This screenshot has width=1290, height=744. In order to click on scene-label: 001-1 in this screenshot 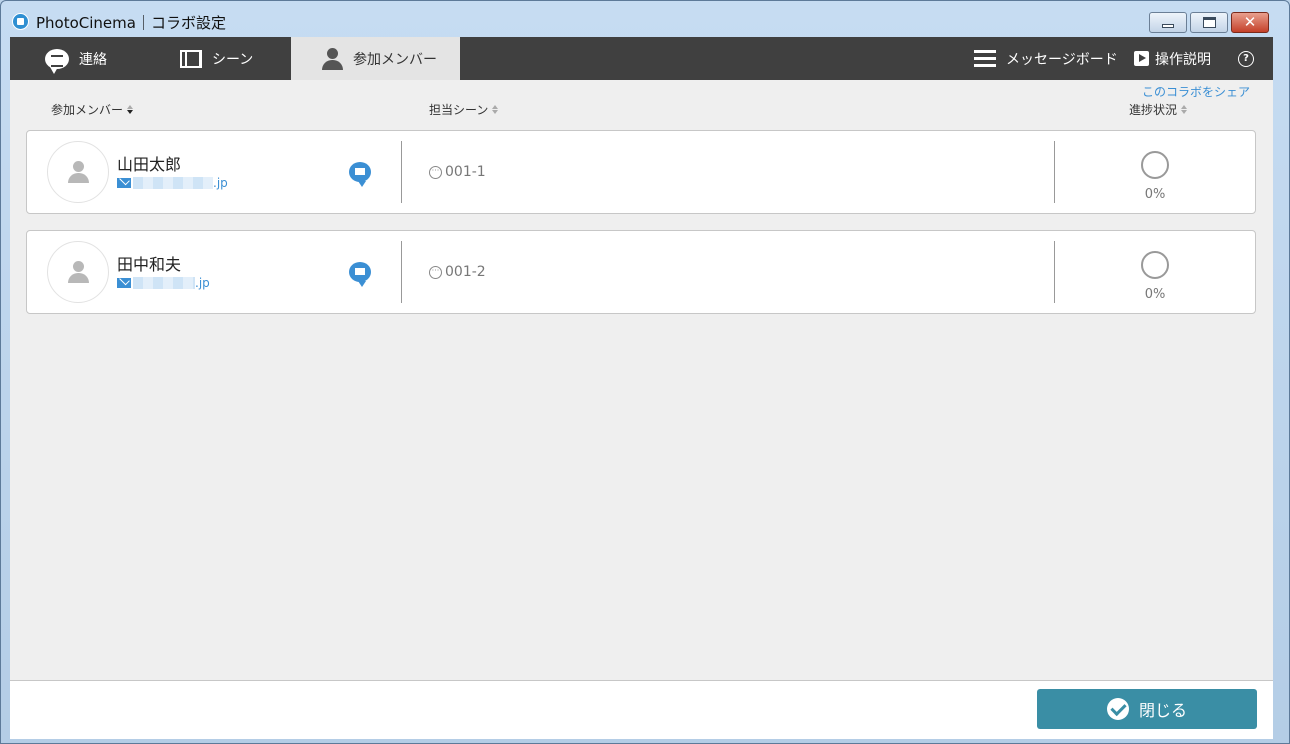, I will do `click(465, 172)`.